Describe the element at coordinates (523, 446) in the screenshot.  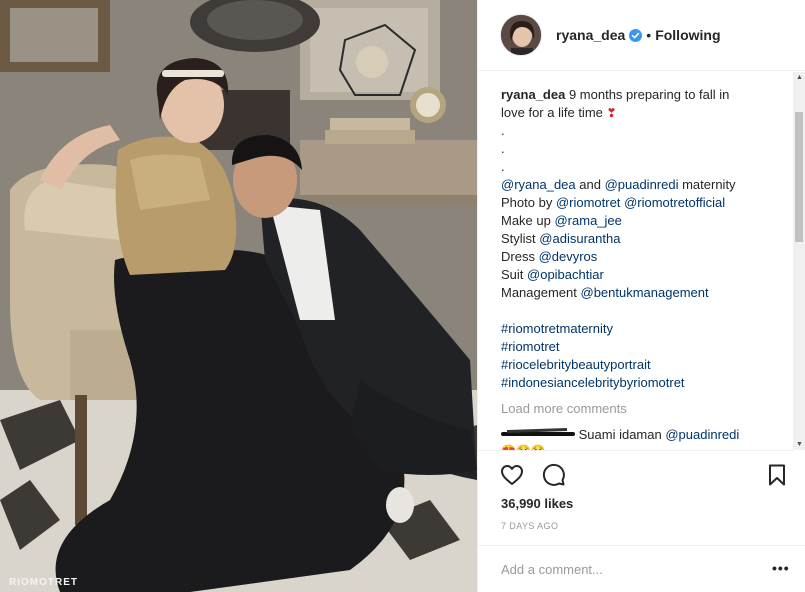
I see `comment-emojis: 😍😢😢` at that location.